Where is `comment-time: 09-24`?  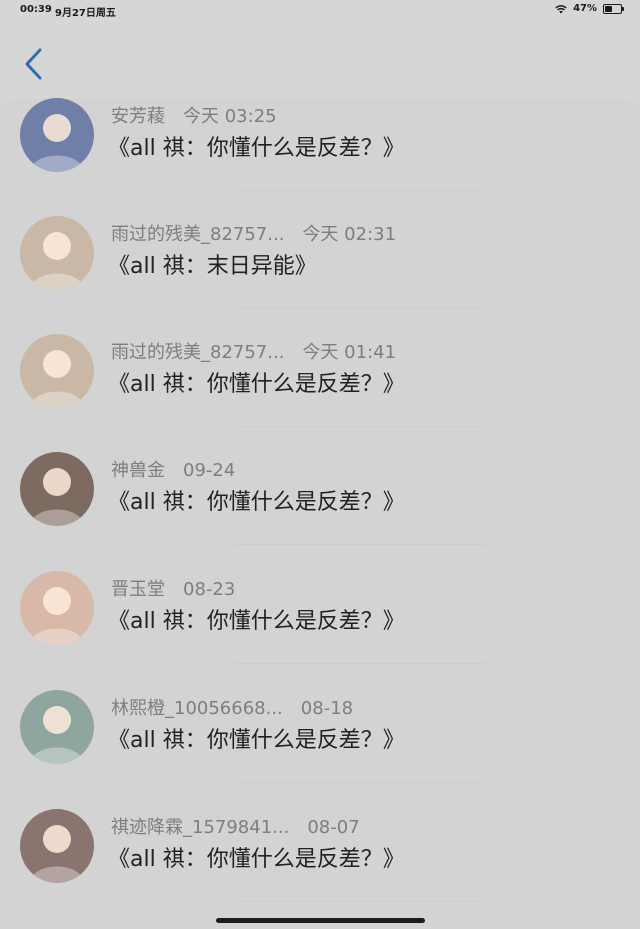 comment-time: 09-24 is located at coordinates (209, 470).